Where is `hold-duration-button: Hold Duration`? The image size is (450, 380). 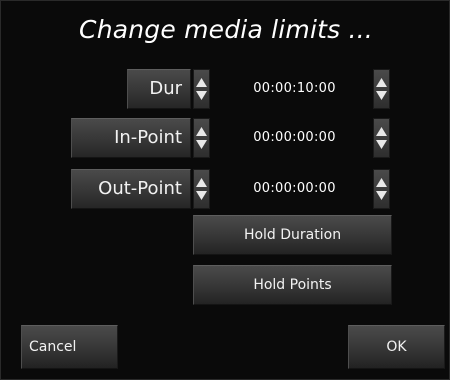
hold-duration-button: Hold Duration is located at coordinates (292, 235).